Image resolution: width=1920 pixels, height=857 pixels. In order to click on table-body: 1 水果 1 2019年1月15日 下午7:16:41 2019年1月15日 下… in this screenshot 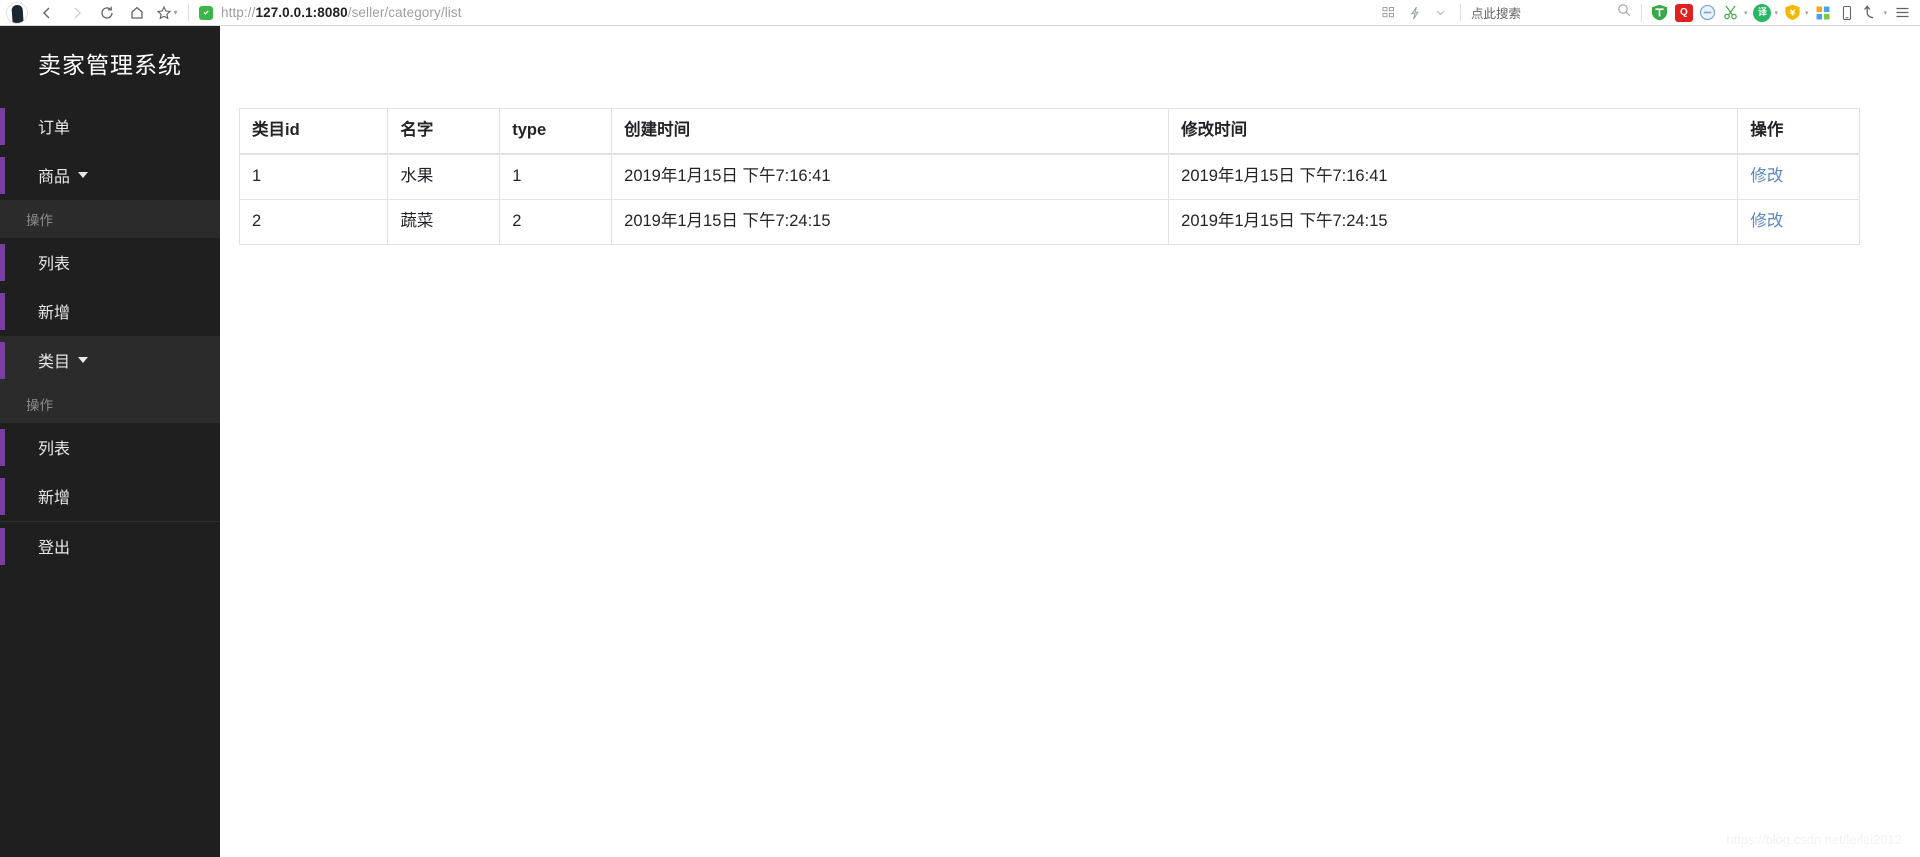, I will do `click(1049, 199)`.